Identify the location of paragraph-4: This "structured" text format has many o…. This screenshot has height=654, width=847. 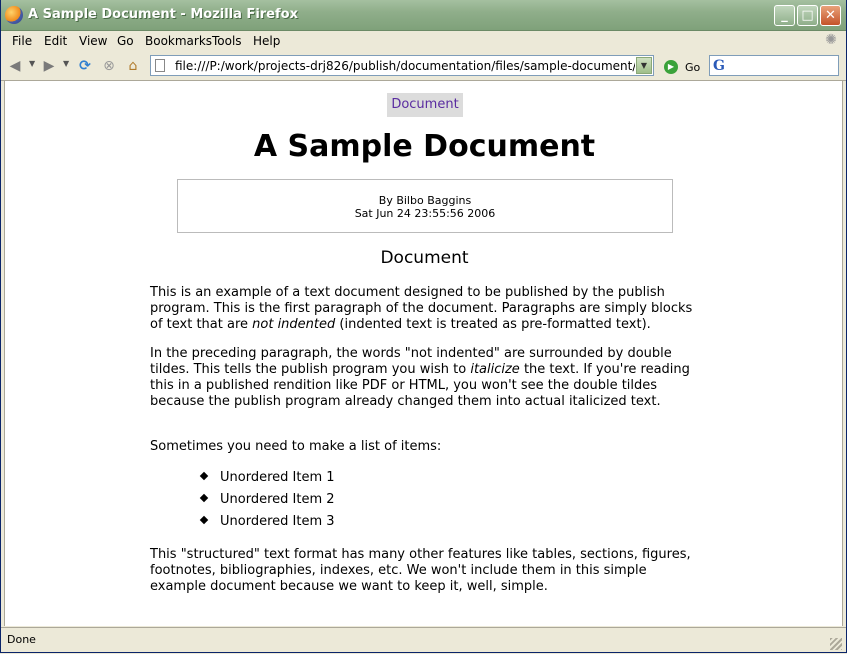
(420, 570).